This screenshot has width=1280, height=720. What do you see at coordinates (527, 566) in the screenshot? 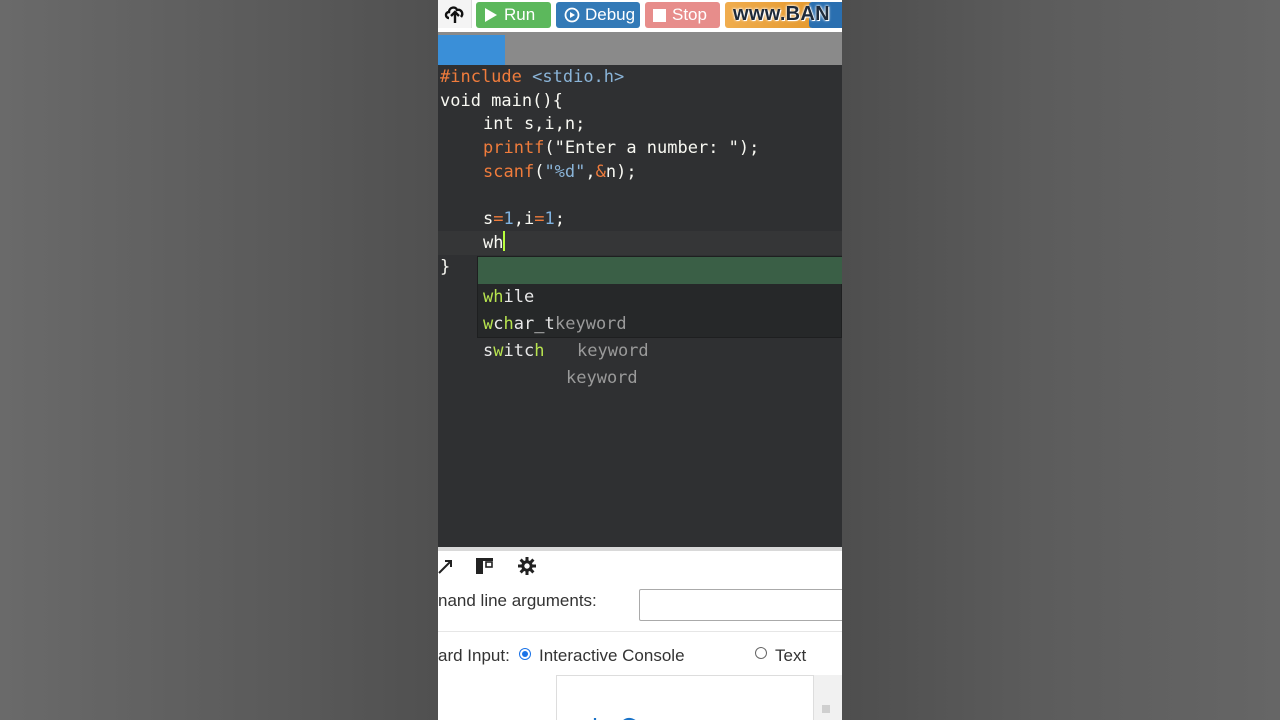
I see `gear-icon` at bounding box center [527, 566].